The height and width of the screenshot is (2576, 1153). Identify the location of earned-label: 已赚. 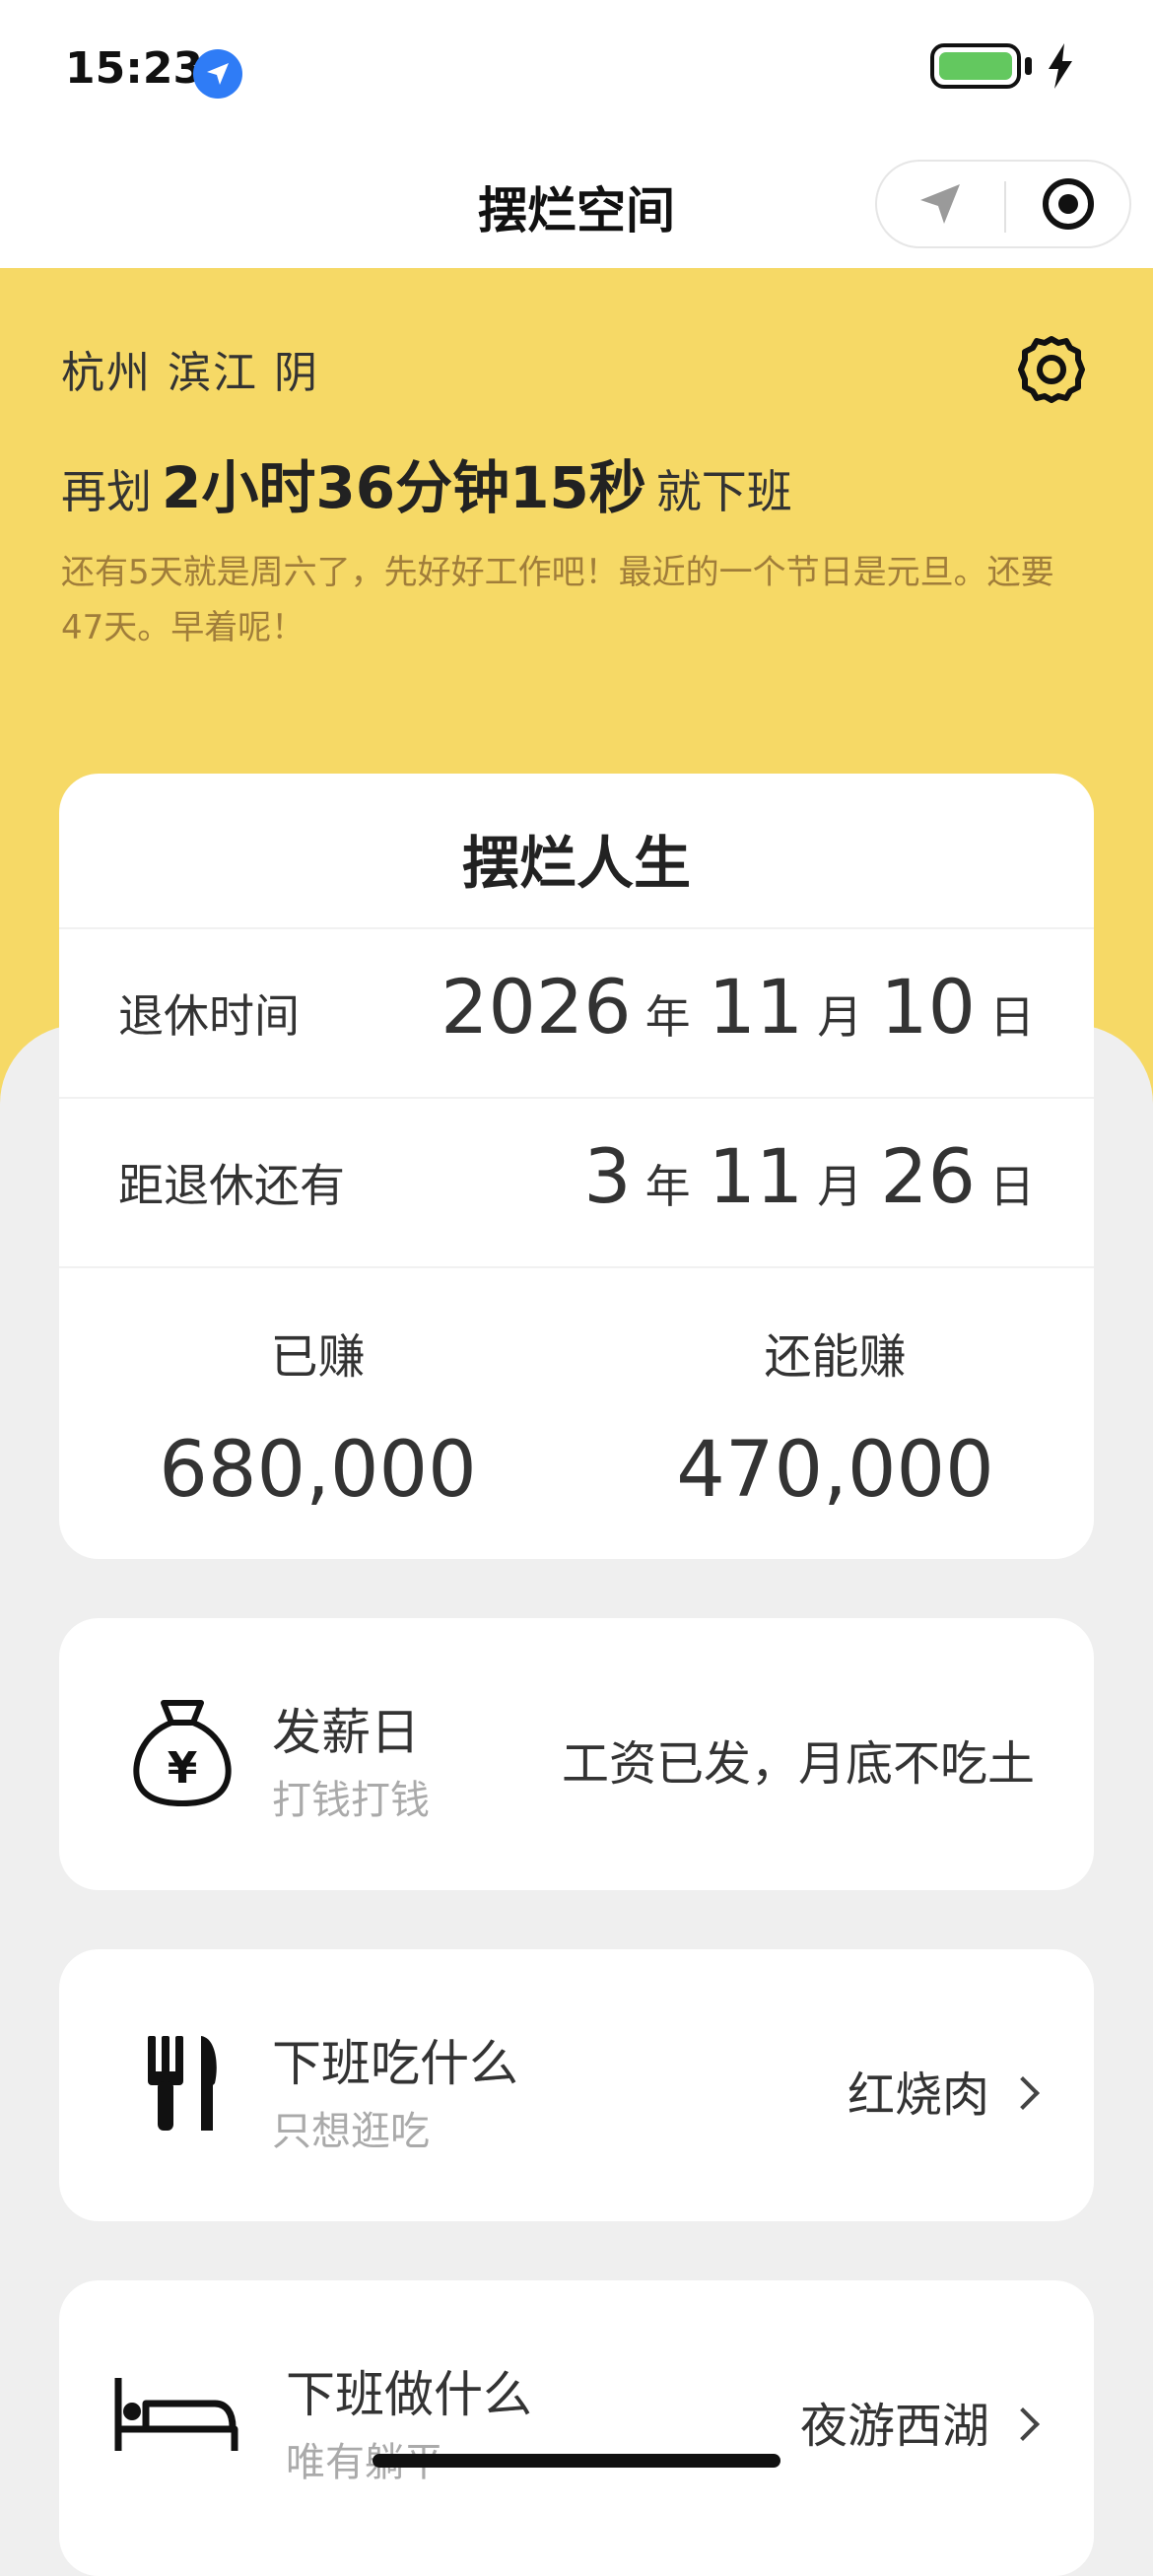
(318, 1357).